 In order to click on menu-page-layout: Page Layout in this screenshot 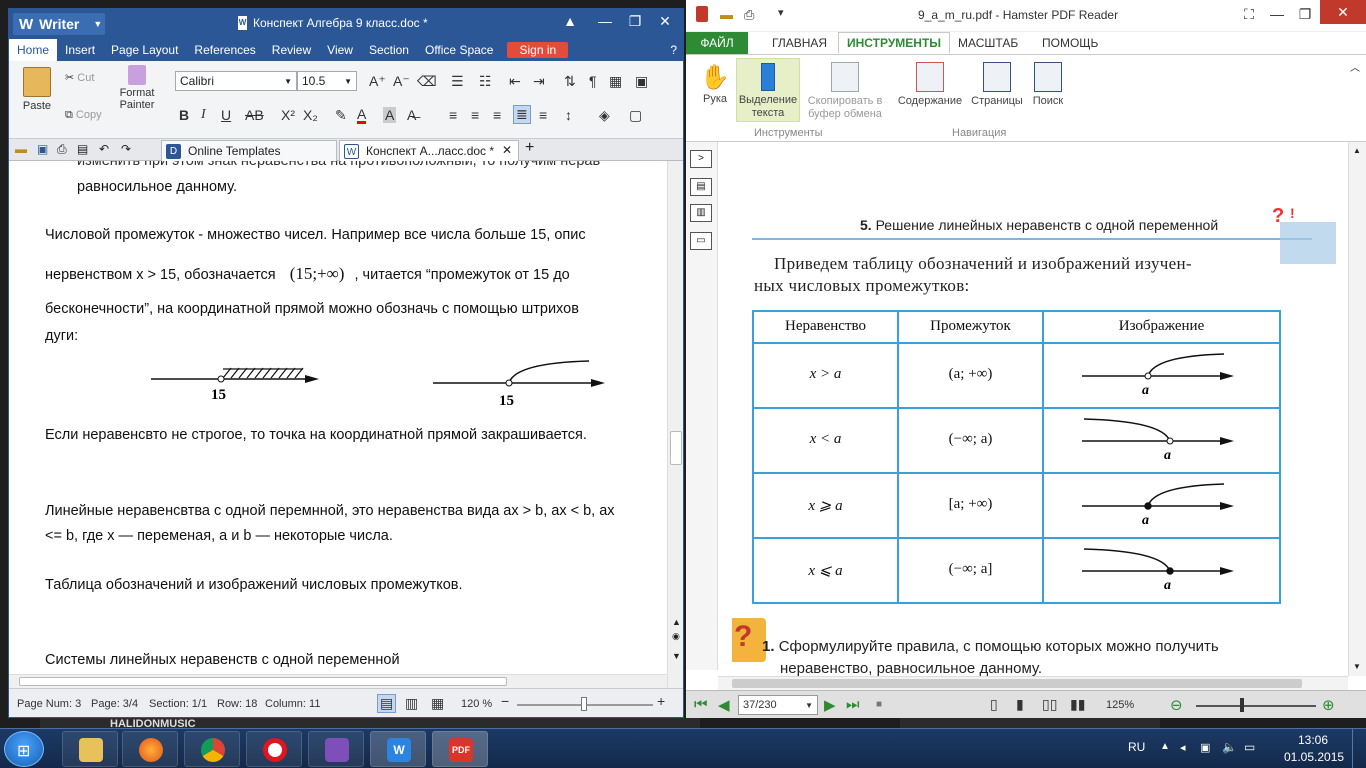, I will do `click(144, 50)`.